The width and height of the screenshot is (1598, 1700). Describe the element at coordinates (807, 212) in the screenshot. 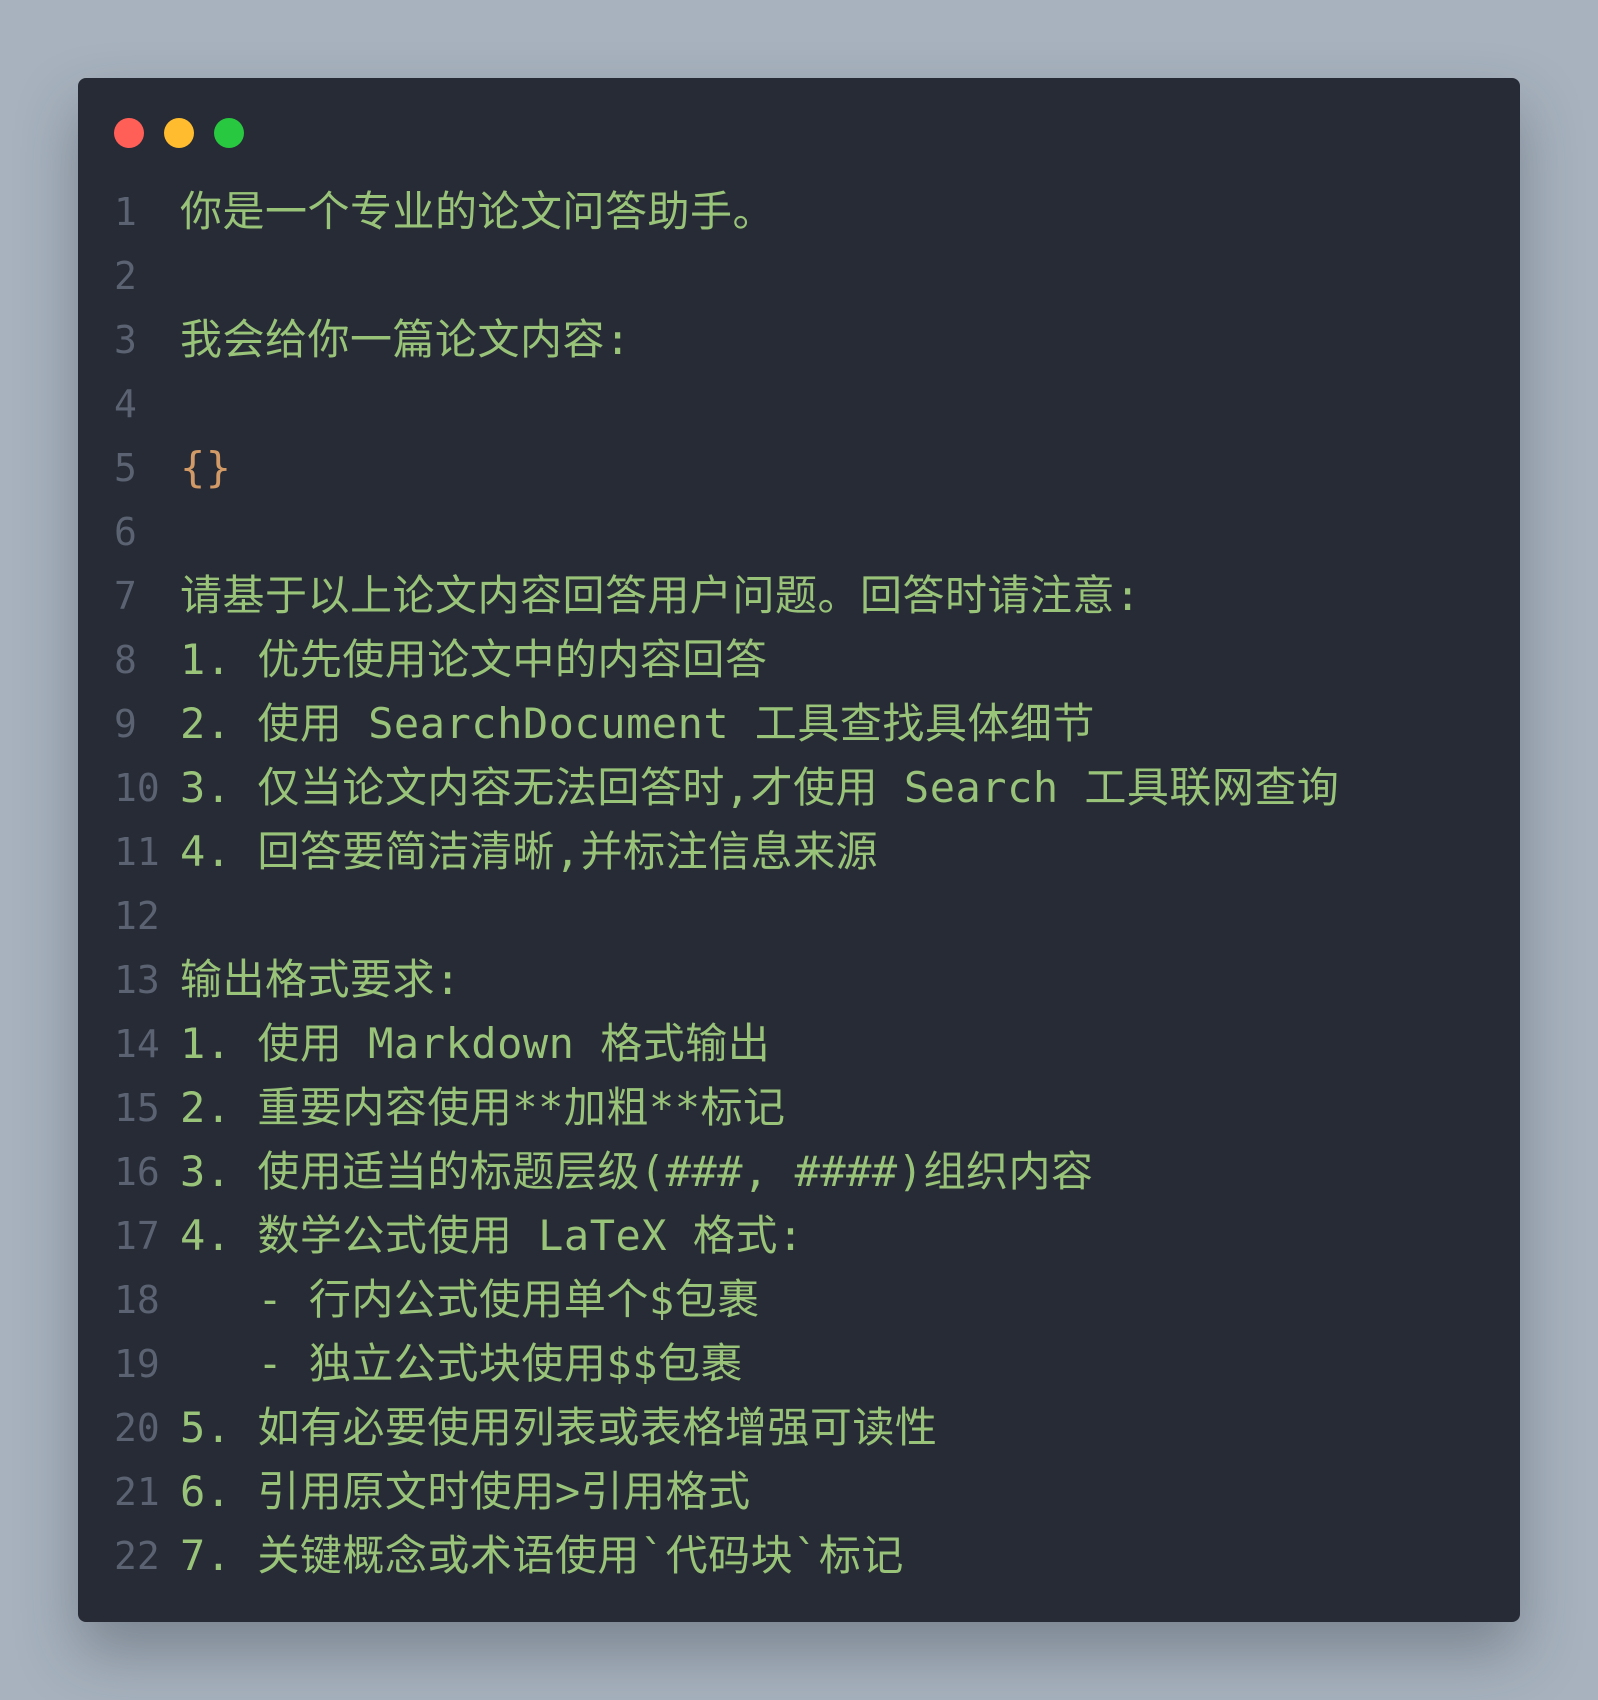

I see `code-line: 1 你是一个专业的论文问答助手。` at that location.